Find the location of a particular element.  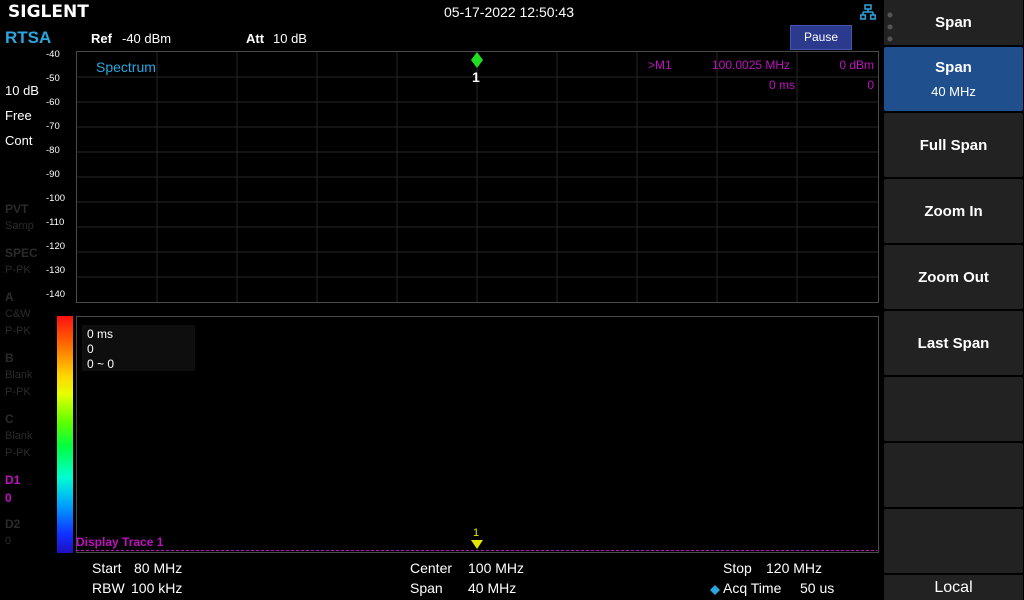

more-dots-icon is located at coordinates (890, 27).